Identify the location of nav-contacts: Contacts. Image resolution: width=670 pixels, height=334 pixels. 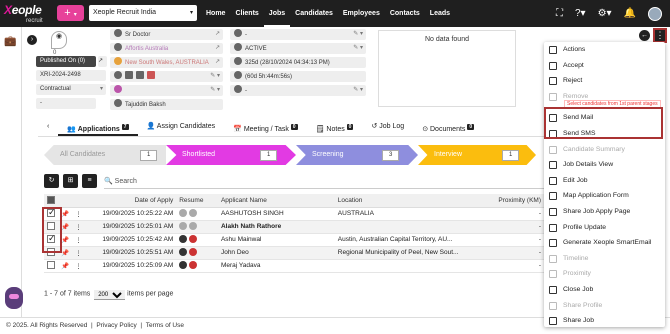
(405, 13).